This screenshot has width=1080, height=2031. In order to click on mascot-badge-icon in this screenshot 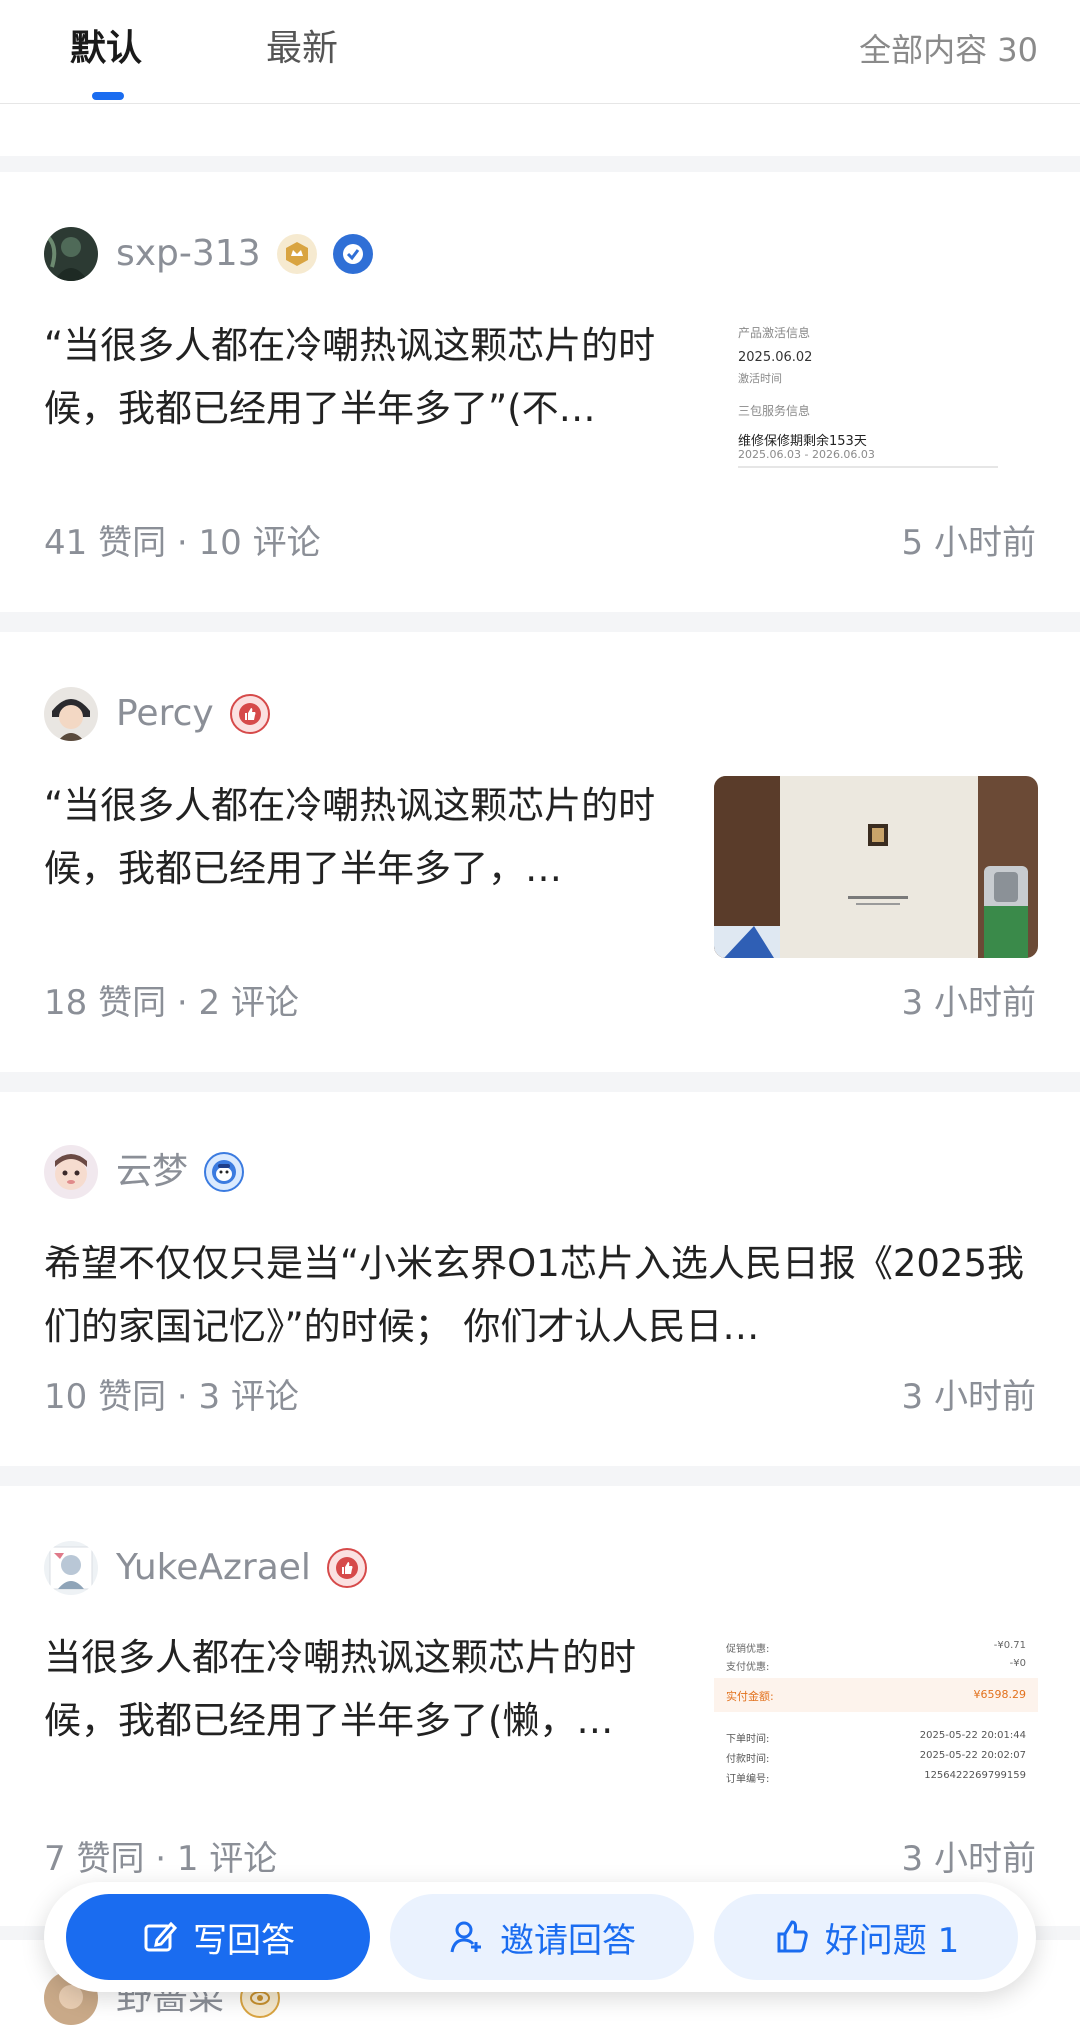, I will do `click(224, 1172)`.